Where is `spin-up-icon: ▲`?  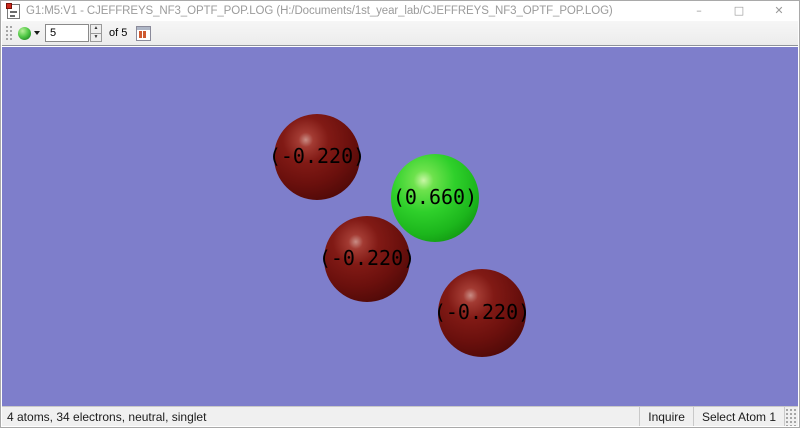
spin-up-icon: ▲ is located at coordinates (96, 29).